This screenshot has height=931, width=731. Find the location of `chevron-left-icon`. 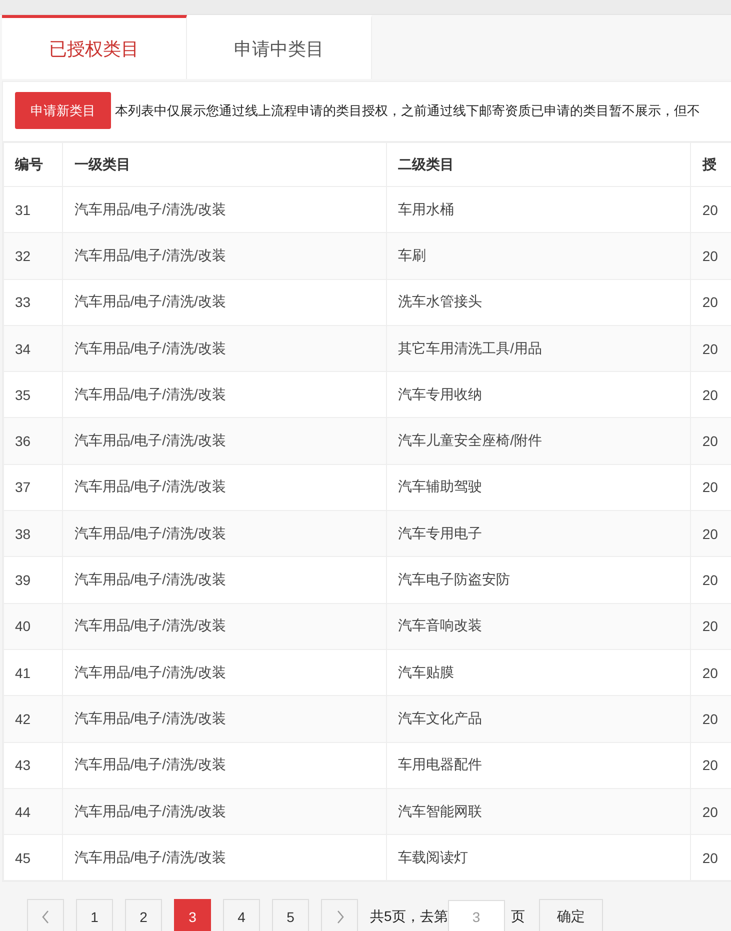

chevron-left-icon is located at coordinates (45, 917).